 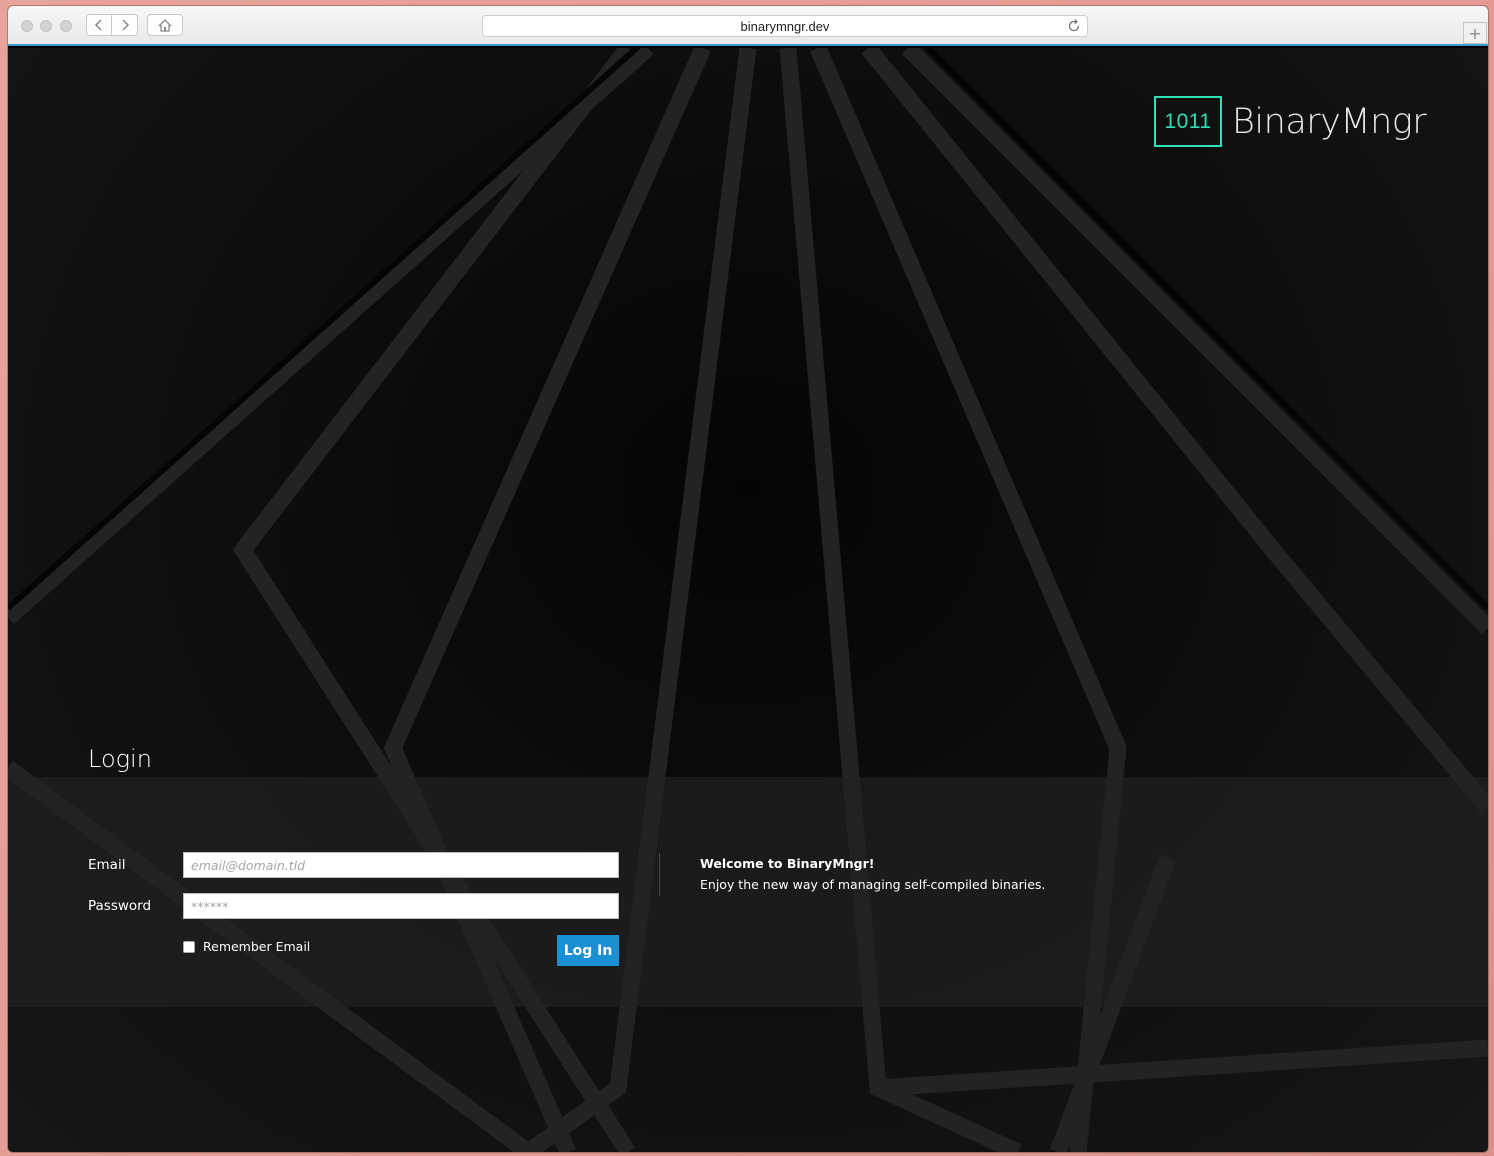 I want to click on password-field, so click(x=401, y=906).